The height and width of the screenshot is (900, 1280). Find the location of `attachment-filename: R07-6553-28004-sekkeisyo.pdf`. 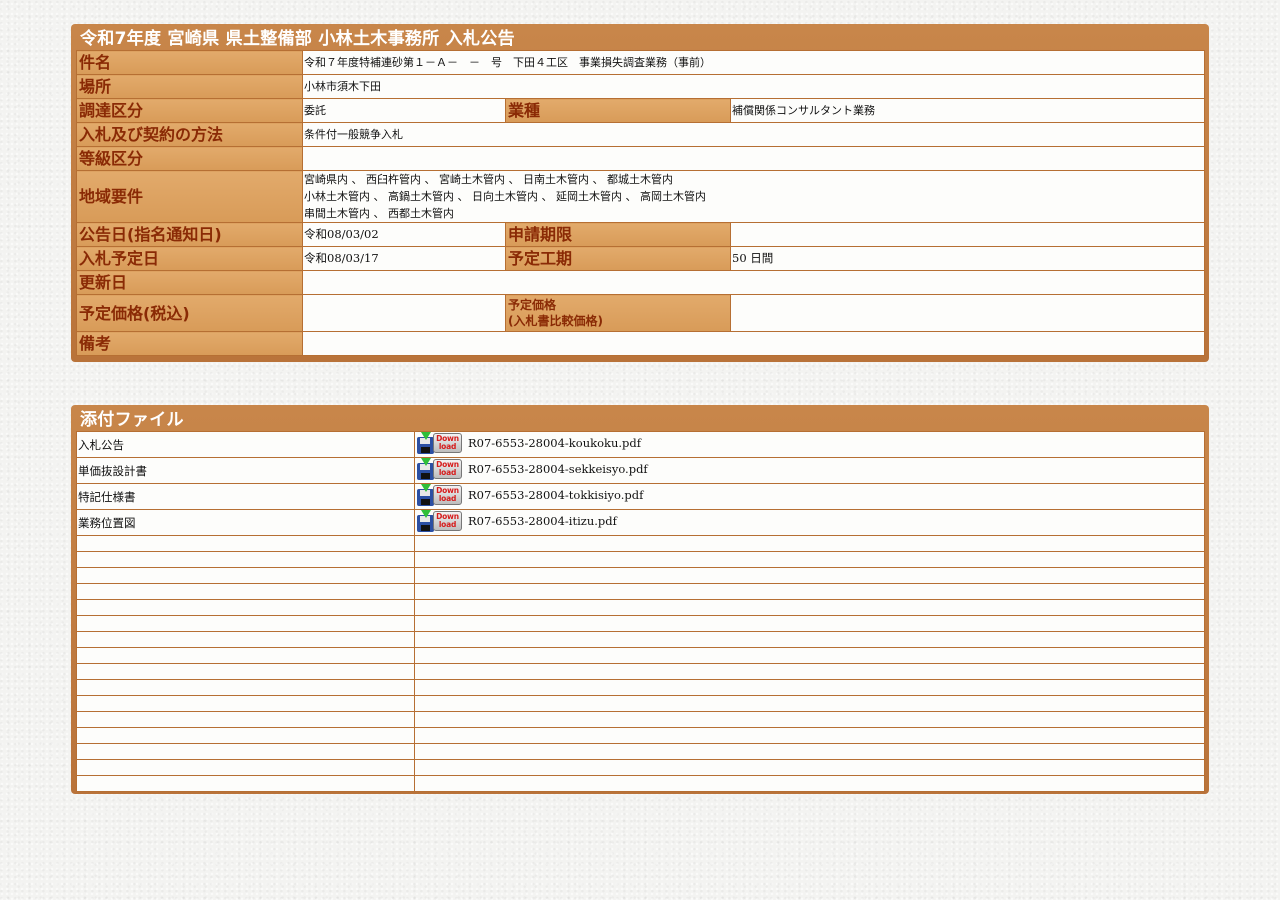

attachment-filename: R07-6553-28004-sekkeisyo.pdf is located at coordinates (558, 469).